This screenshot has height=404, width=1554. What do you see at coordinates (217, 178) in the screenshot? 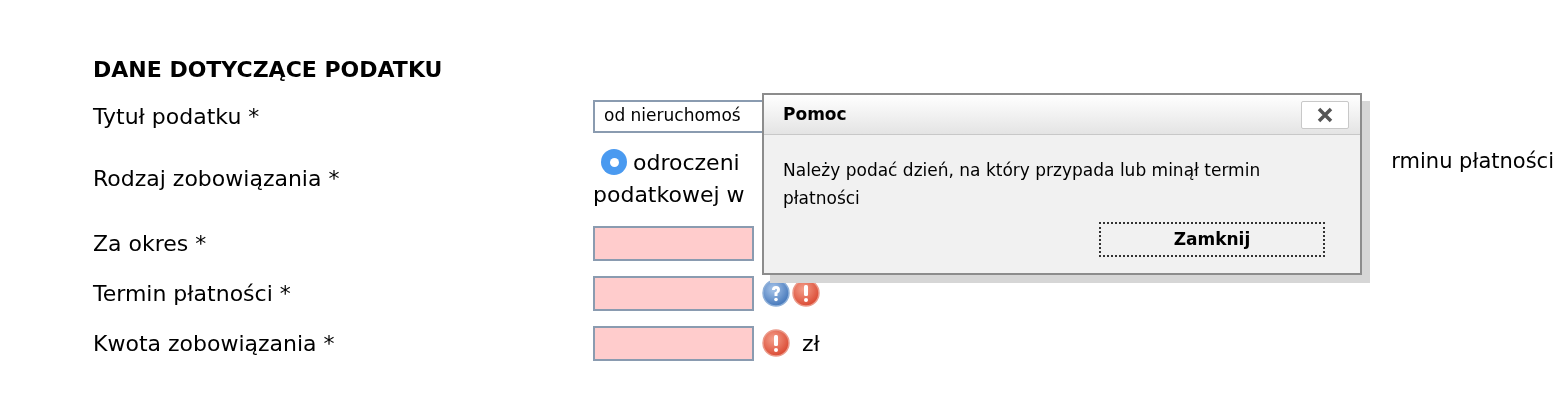
I see `field-label: Rodzaj zobowiązania *` at bounding box center [217, 178].